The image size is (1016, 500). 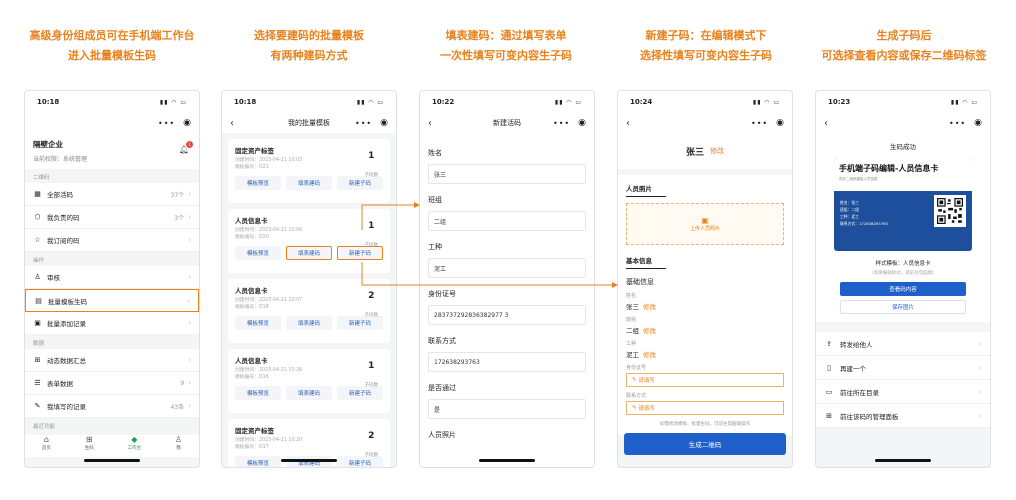 I want to click on clock: 10:18, so click(x=245, y=102).